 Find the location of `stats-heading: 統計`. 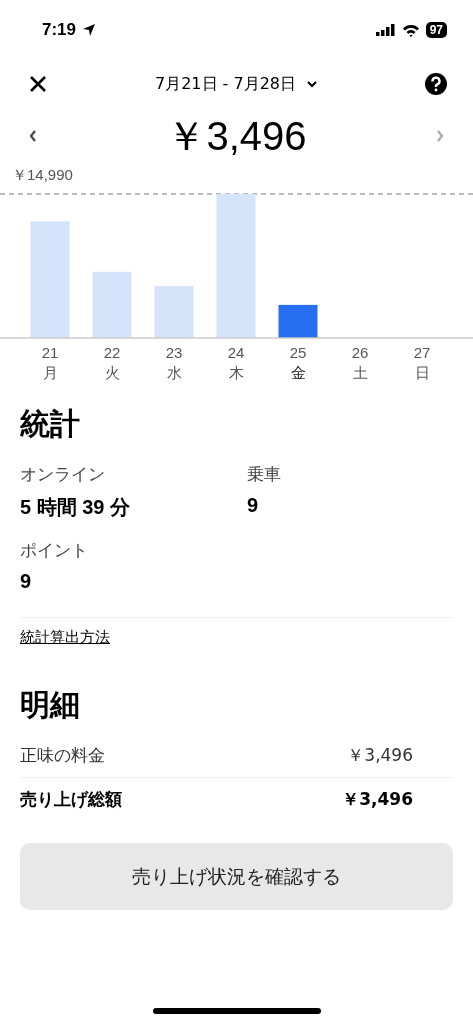

stats-heading: 統計 is located at coordinates (50, 424).